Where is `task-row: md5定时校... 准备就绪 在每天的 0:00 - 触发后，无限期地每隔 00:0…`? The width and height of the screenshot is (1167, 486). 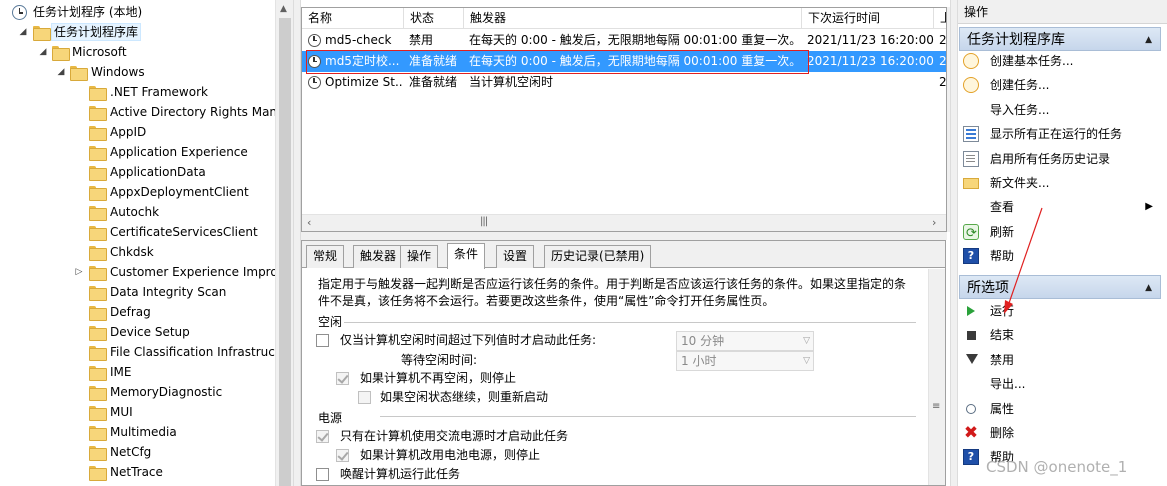 task-row: md5定时校... 准备就绪 在每天的 0:00 - 触发后，无限期地每隔 00:0… is located at coordinates (624, 61).